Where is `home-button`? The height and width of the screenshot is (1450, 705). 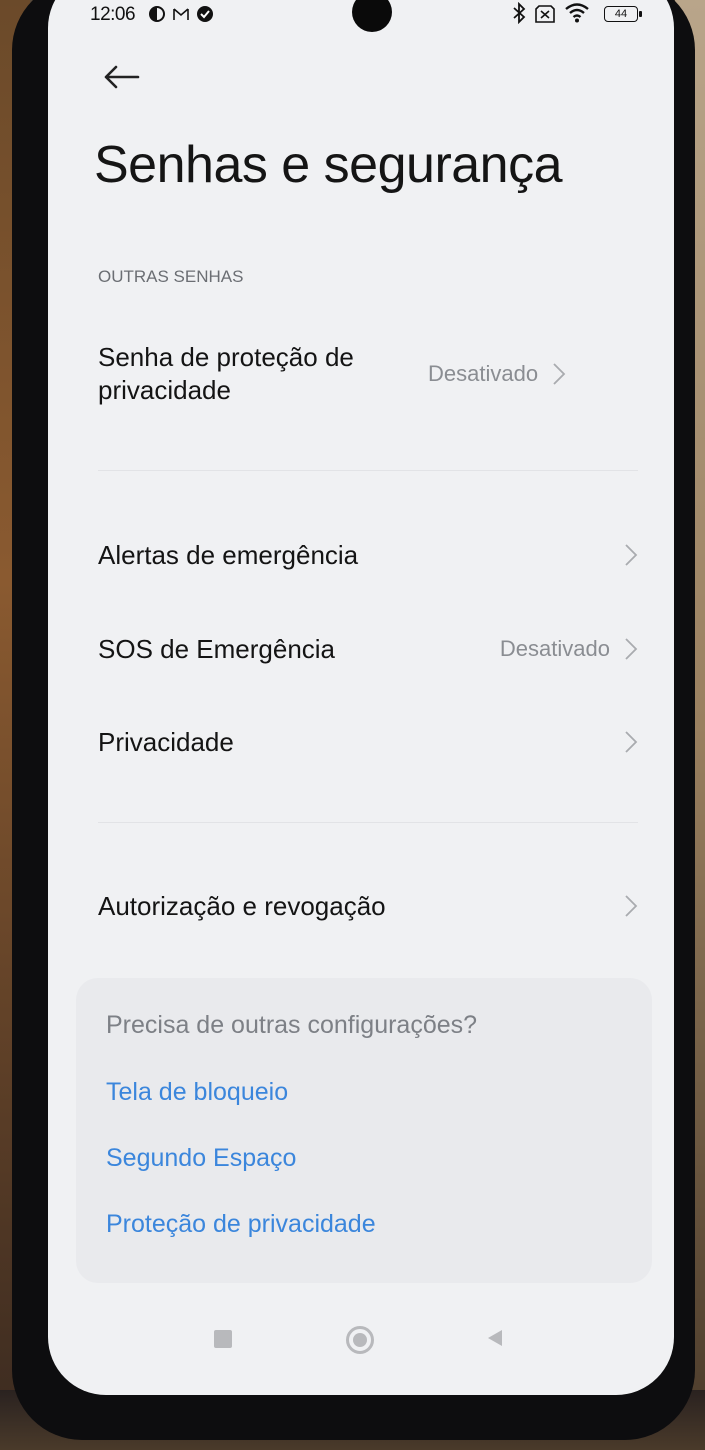
home-button is located at coordinates (360, 1340).